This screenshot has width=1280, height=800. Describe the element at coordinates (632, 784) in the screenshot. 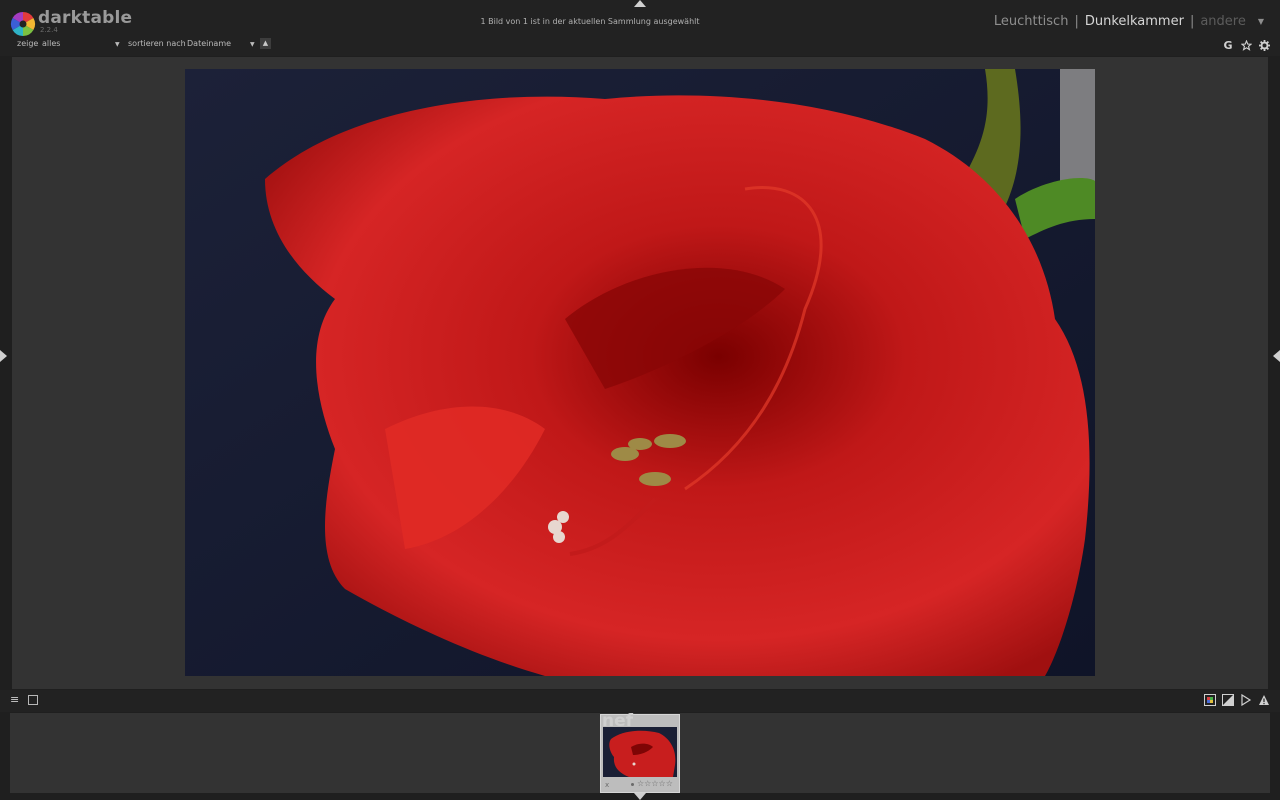

I see `thumbnail-altered-icon` at that location.